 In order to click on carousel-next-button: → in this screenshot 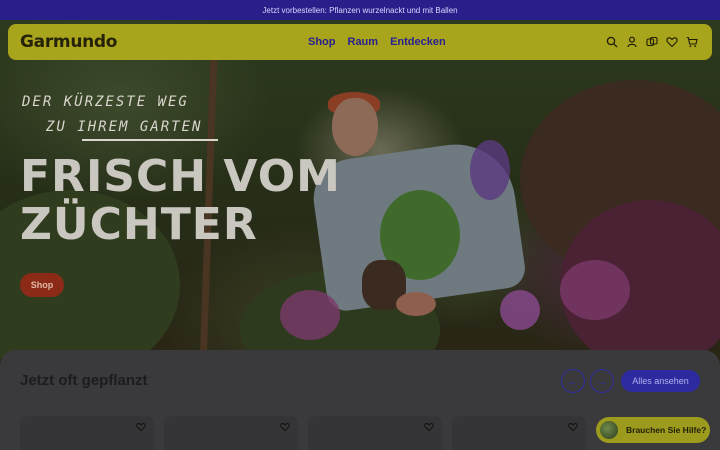, I will do `click(602, 381)`.